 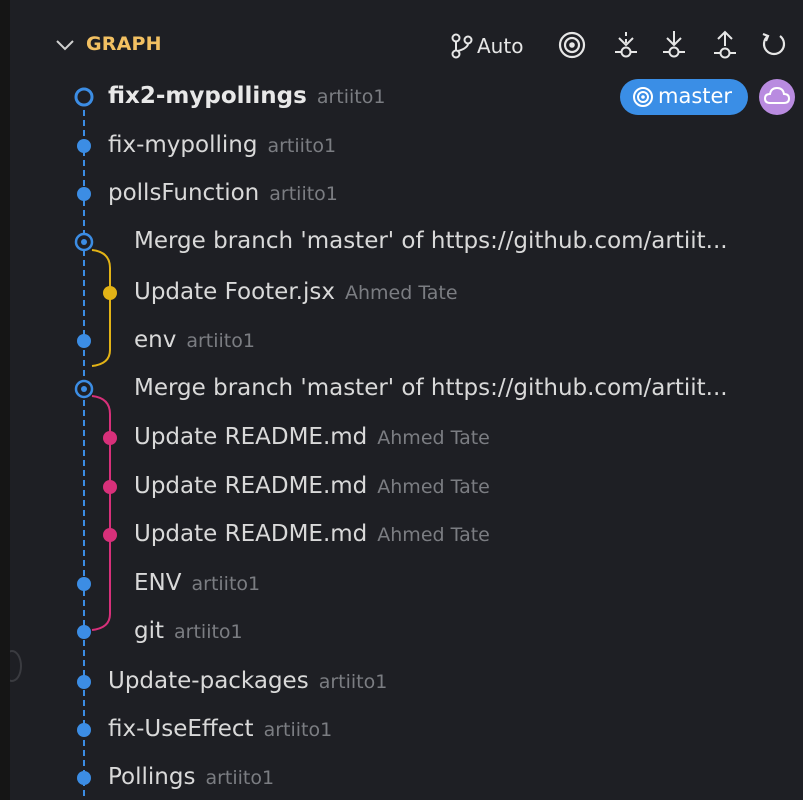 I want to click on commit-row: Update-packages artiito1, so click(x=406, y=682).